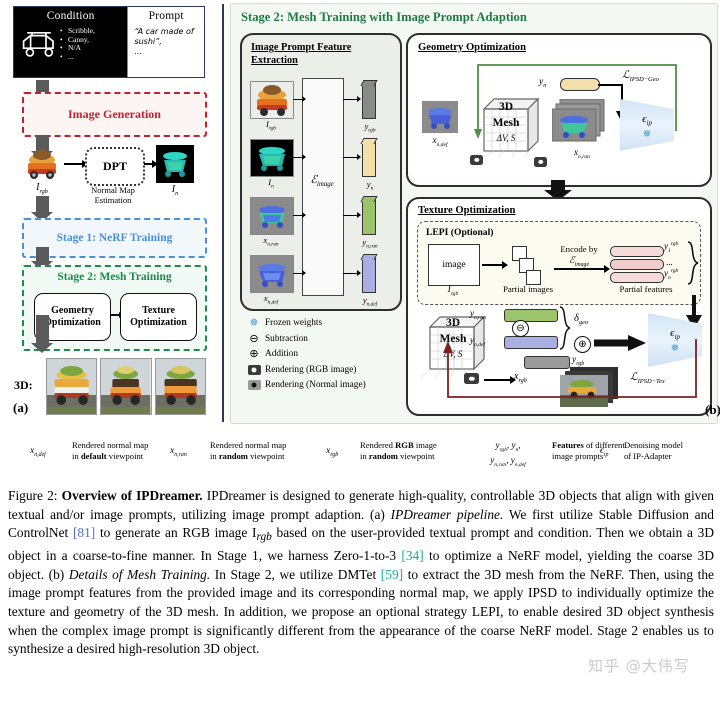  What do you see at coordinates (370, 127) in the screenshot?
I see `feature-label-y-rgb: yrgb` at bounding box center [370, 127].